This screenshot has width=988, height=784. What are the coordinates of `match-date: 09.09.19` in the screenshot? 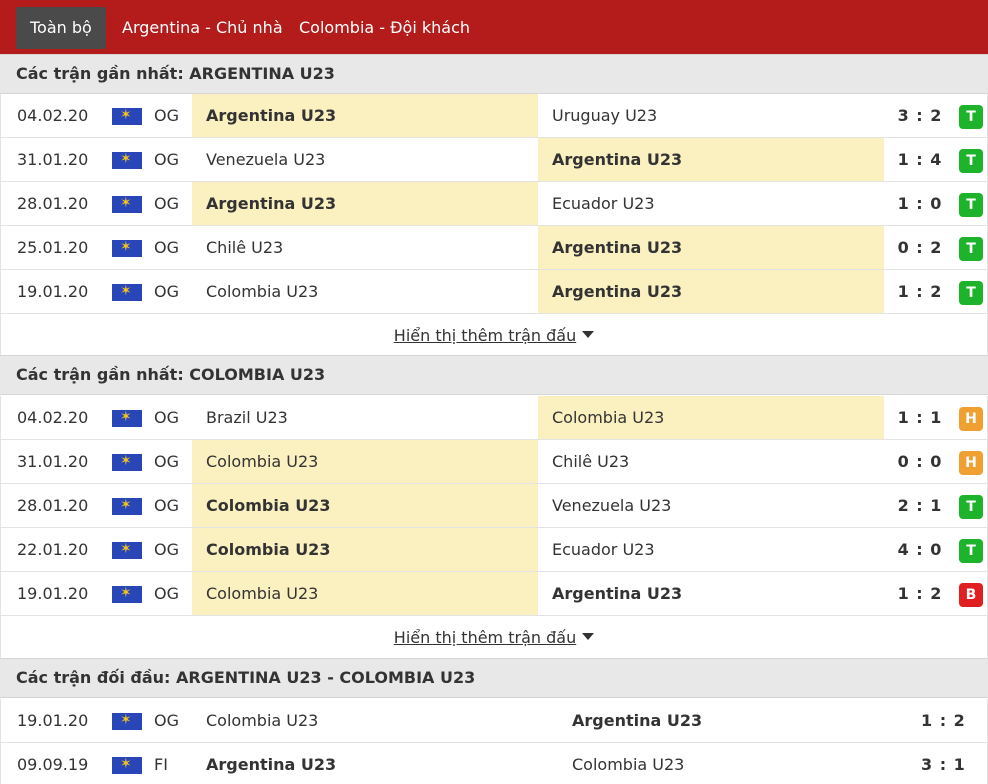 It's located at (53, 764).